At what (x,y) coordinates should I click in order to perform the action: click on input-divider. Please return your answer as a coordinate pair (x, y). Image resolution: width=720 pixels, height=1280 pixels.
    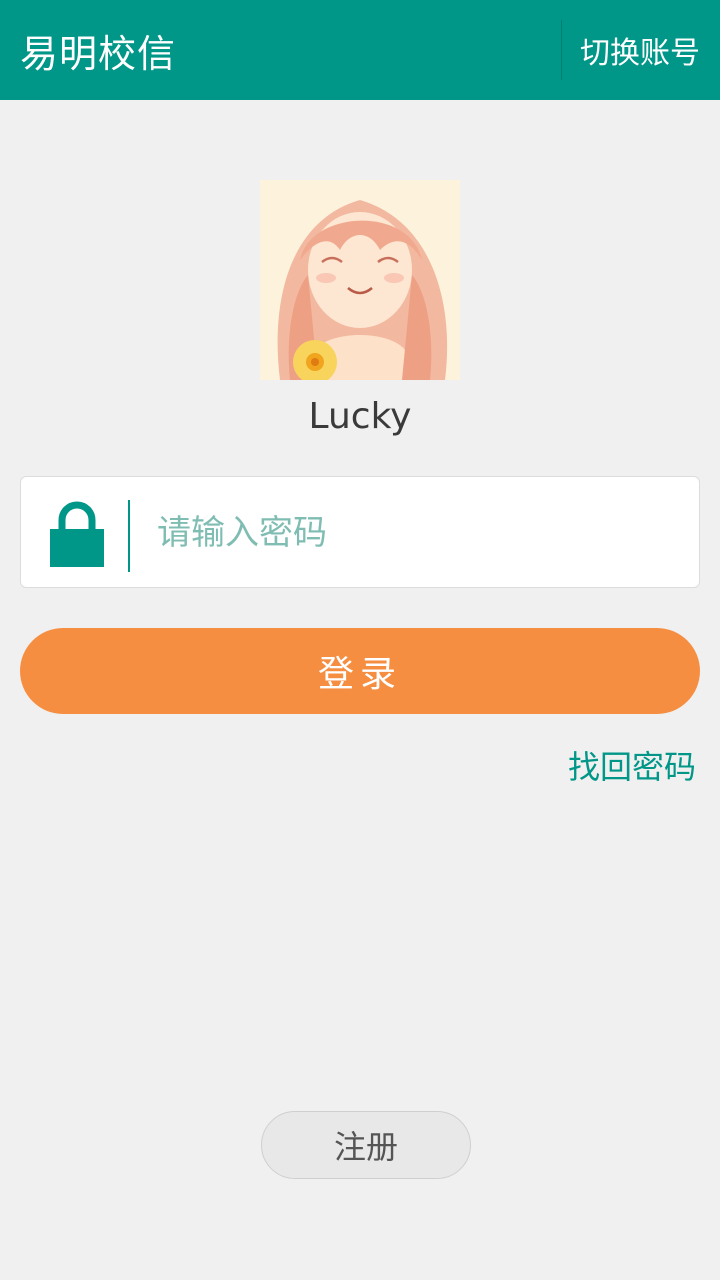
    Looking at the image, I should click on (129, 536).